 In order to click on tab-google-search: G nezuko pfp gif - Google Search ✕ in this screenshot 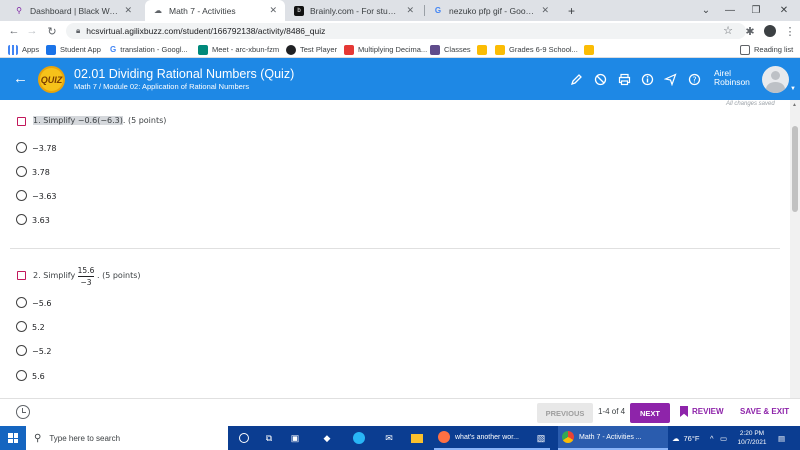, I will do `click(491, 10)`.